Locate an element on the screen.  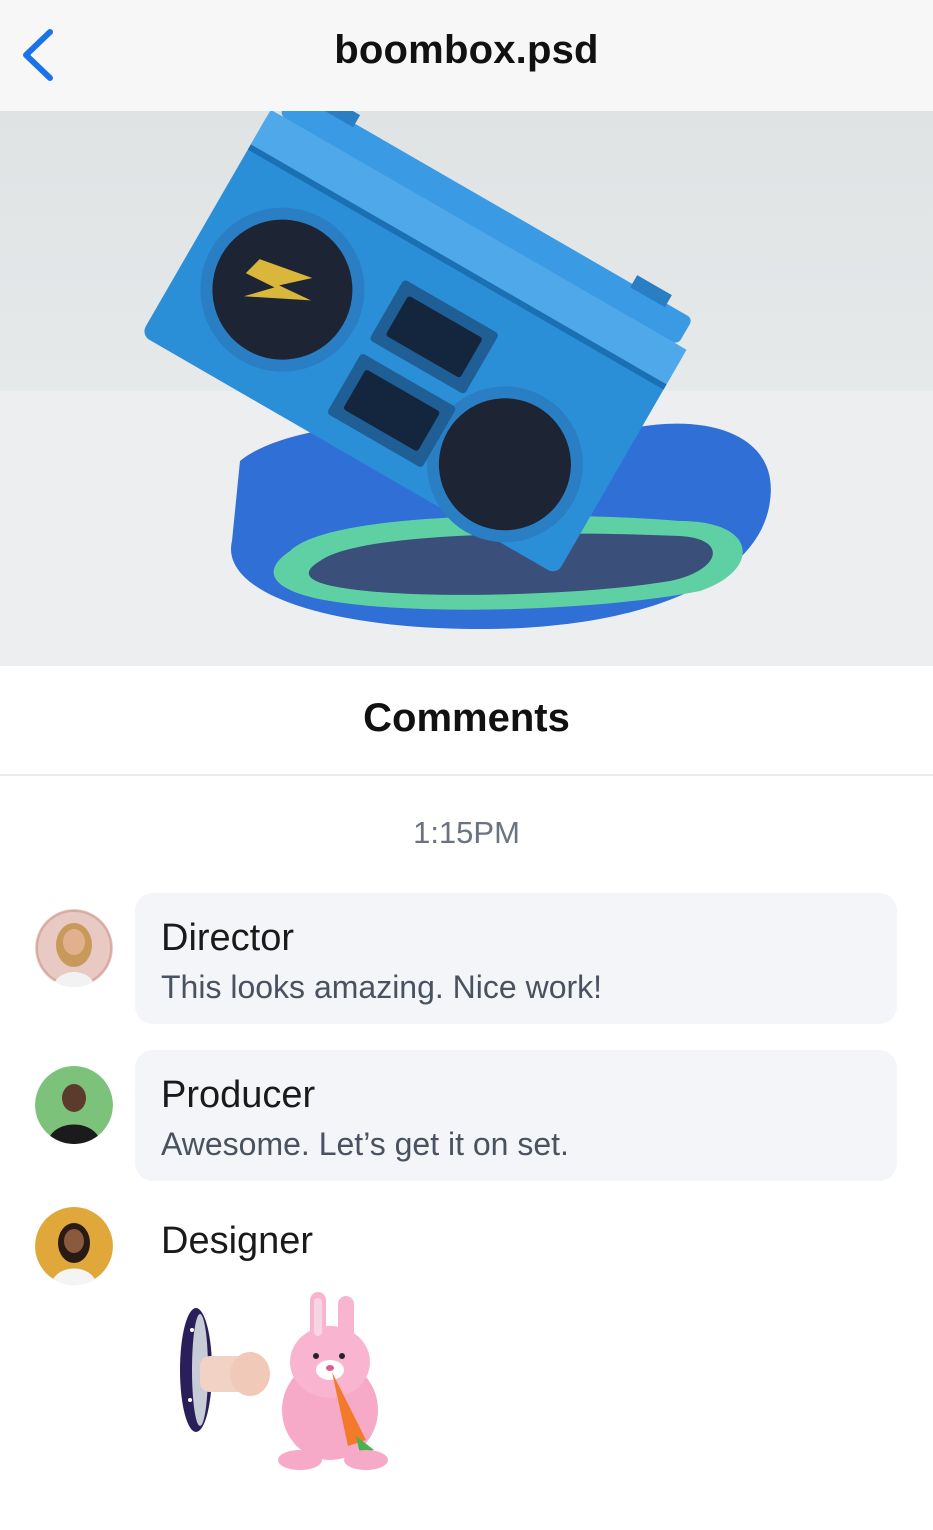
comment-timestamp: 1:15PM is located at coordinates (466, 832).